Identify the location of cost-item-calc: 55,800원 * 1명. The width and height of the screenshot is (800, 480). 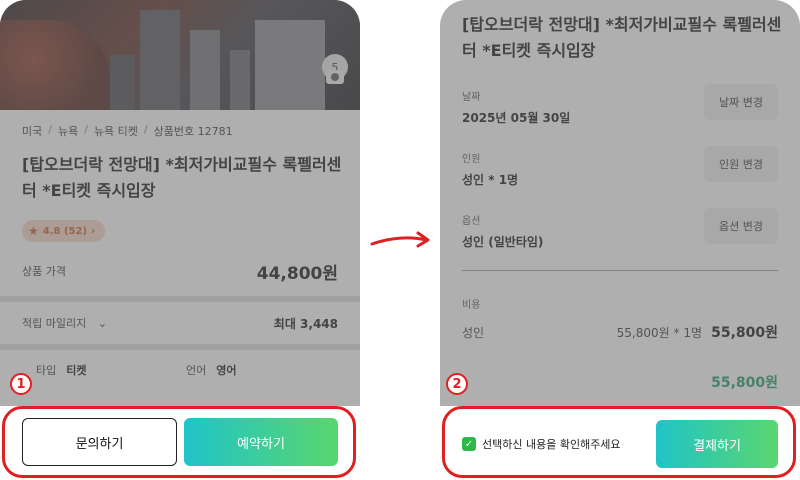
(659, 332).